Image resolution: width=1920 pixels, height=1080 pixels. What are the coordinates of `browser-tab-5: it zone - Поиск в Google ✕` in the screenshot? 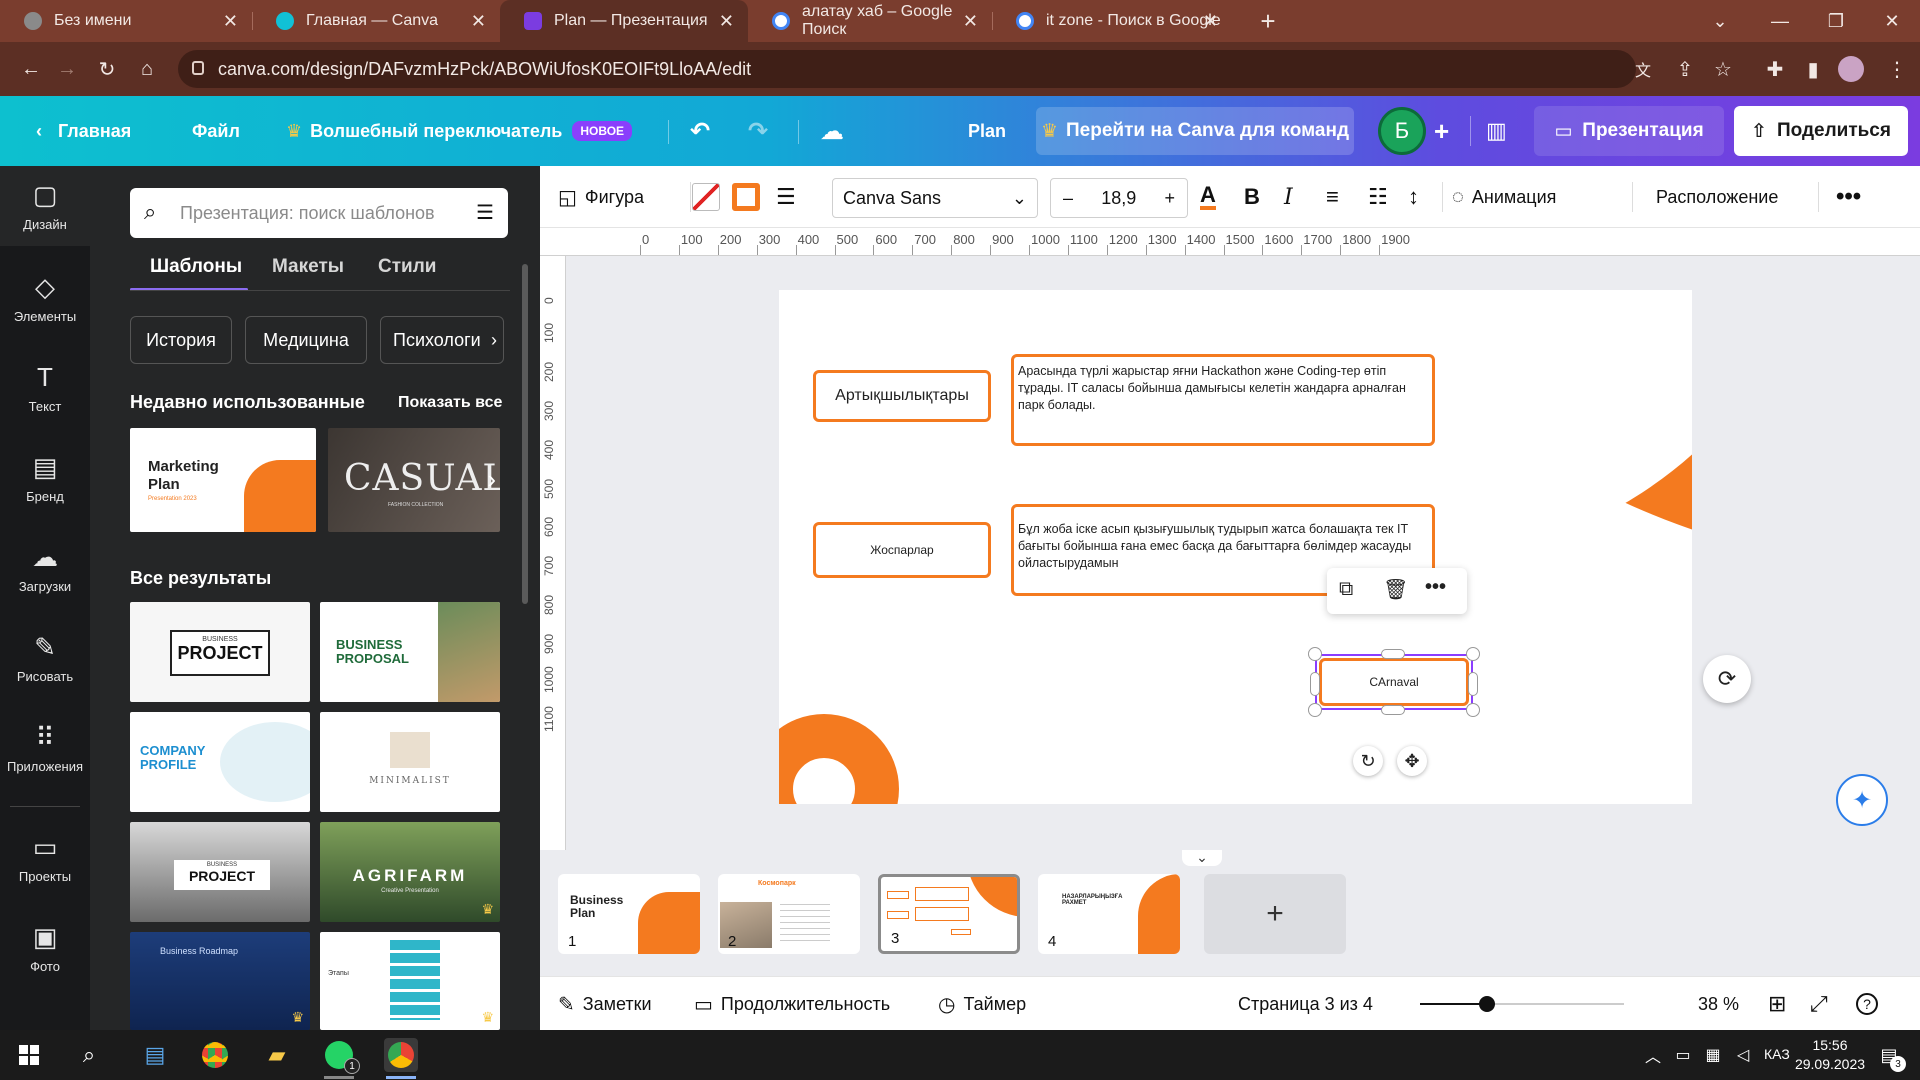 It's located at (1112, 21).